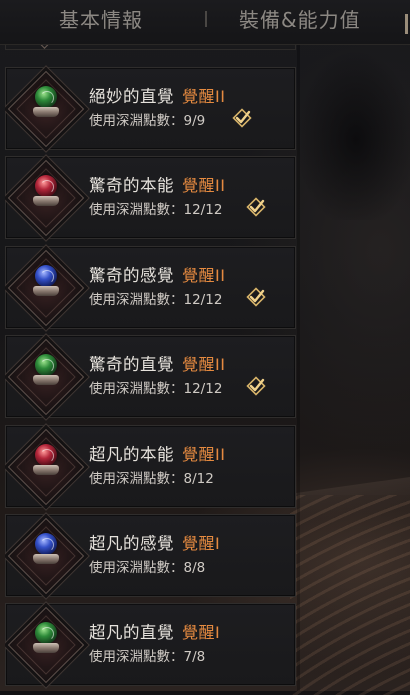 Image resolution: width=410 pixels, height=695 pixels. Describe the element at coordinates (131, 96) in the screenshot. I see `skill-name-text: 絕妙的直覺` at that location.